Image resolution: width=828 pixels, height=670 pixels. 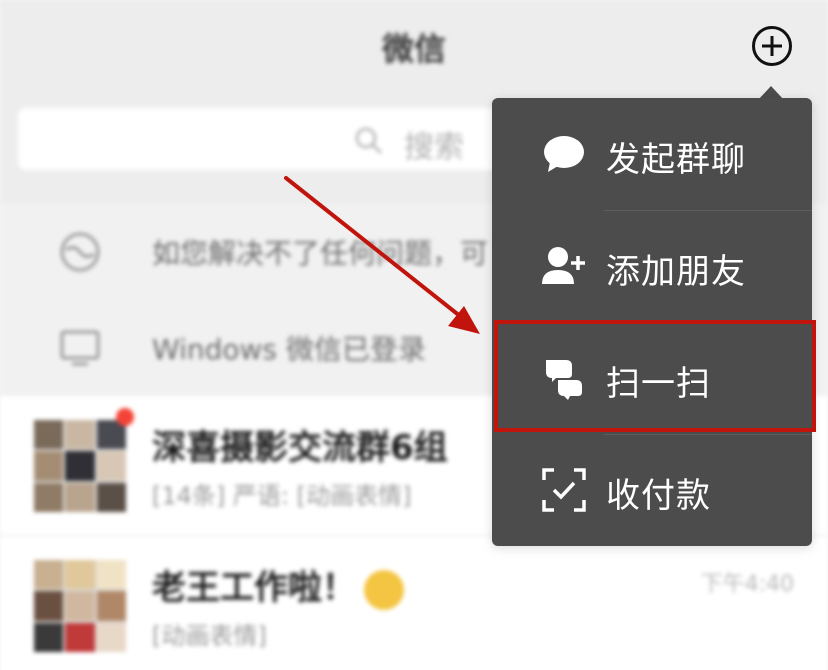 I want to click on chat-name: 深喜摄影交流群6组, so click(x=300, y=448).